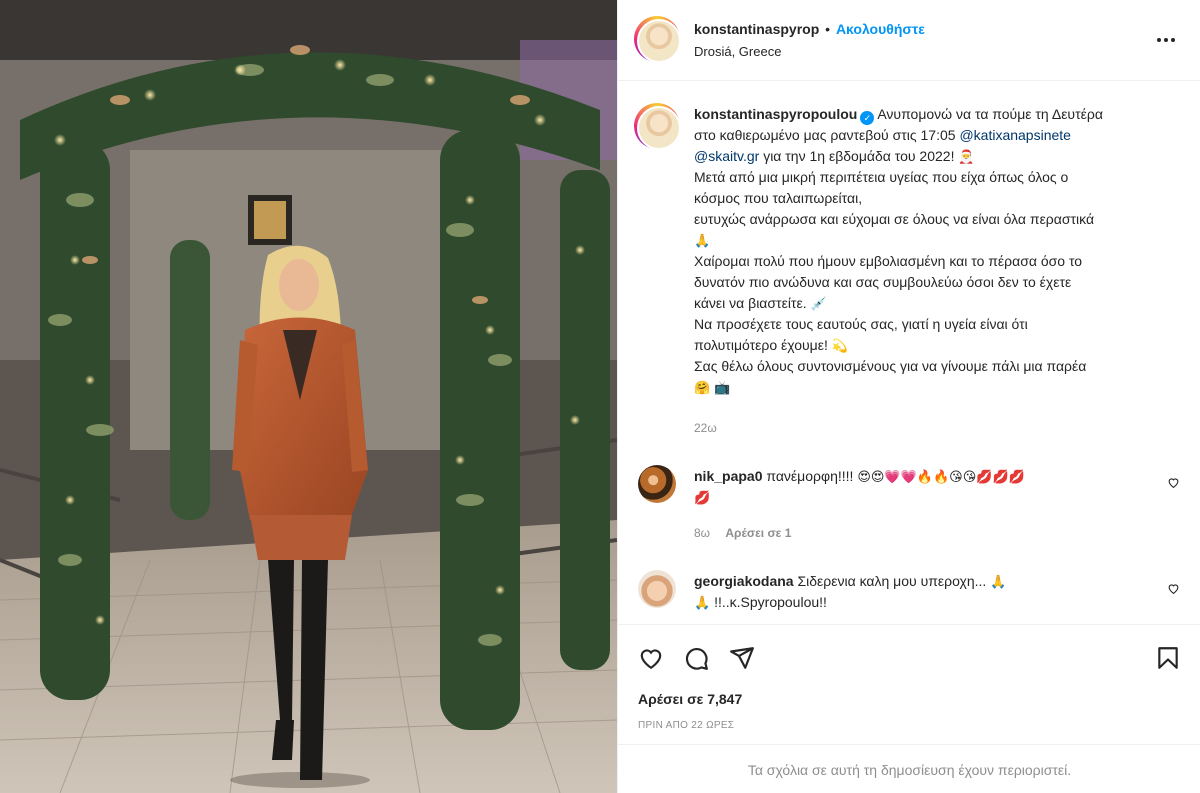  I want to click on hug-emoji: 🤗, so click(702, 387).